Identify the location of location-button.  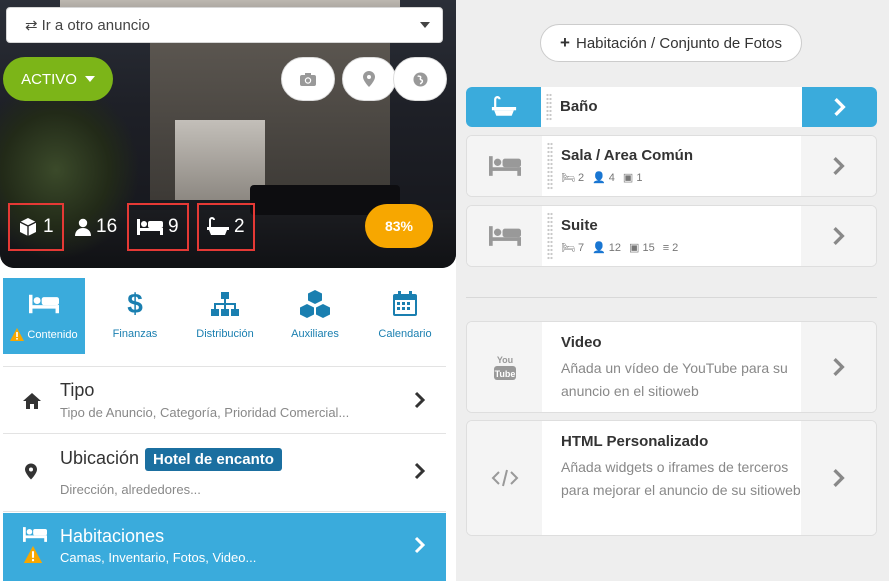
(369, 79).